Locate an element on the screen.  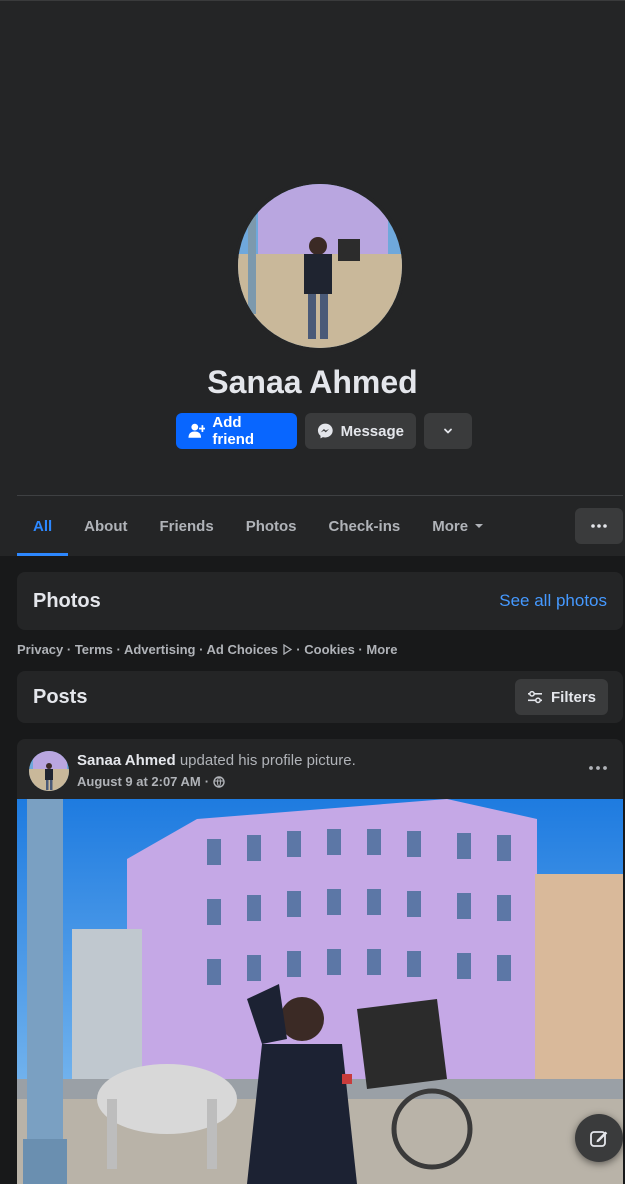
compose-icon is located at coordinates (599, 1139).